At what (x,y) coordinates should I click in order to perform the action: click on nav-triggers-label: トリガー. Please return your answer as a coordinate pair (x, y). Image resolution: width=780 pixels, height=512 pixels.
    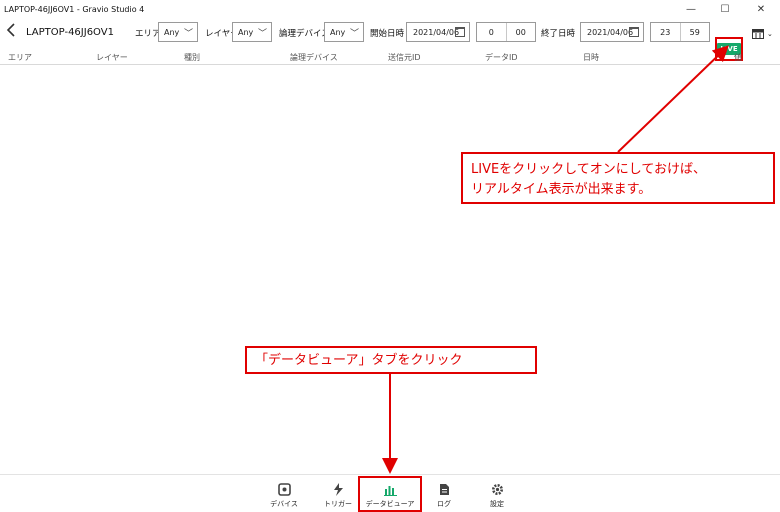
    Looking at the image, I should click on (338, 504).